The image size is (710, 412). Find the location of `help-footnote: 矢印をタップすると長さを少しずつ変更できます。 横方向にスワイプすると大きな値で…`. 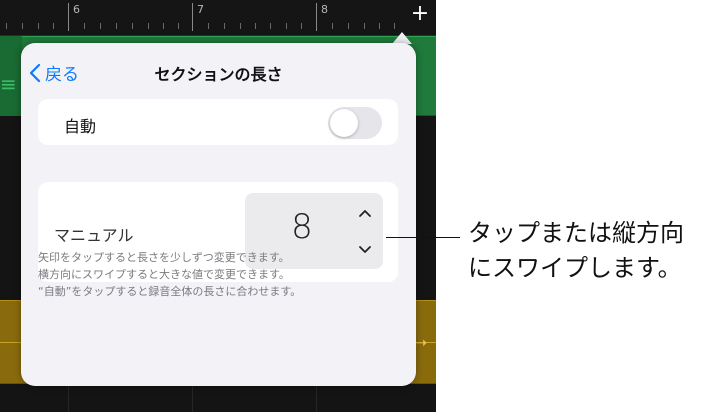

help-footnote: 矢印をタップすると長さを少しずつ変更できます。 横方向にスワイプすると大きな値で… is located at coordinates (208, 274).